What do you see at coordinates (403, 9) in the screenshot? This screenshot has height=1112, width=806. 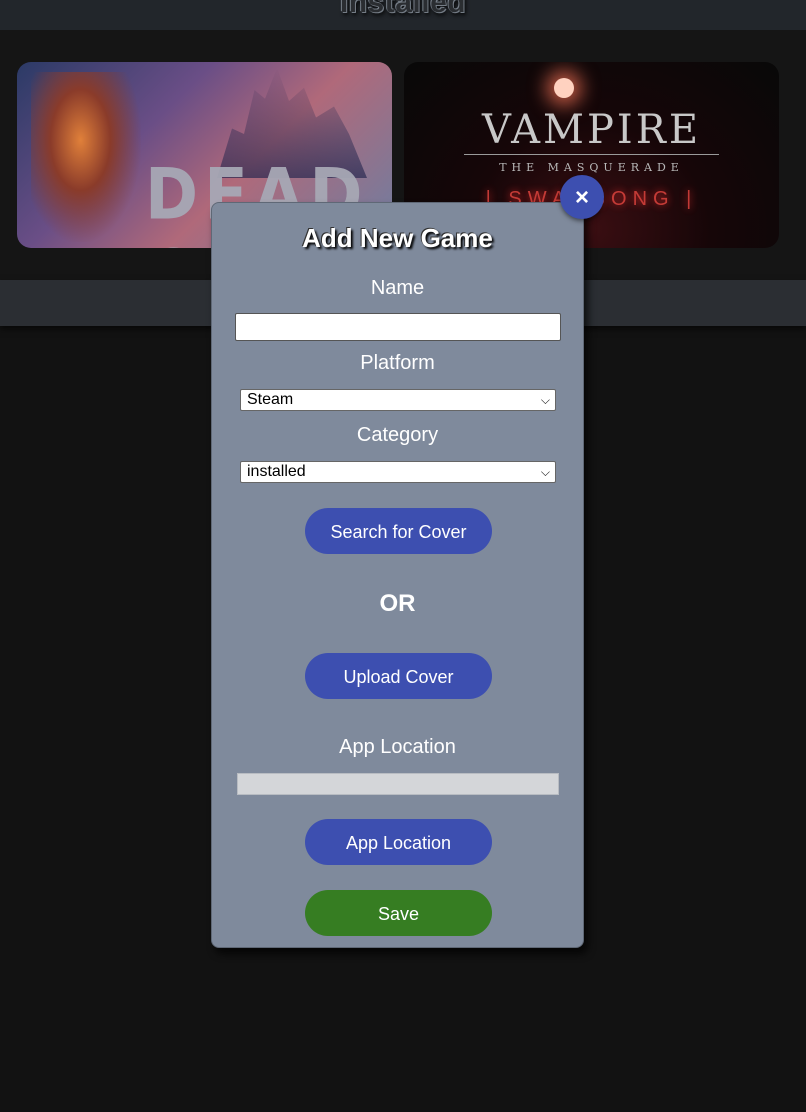 I see `section-title: Installed` at bounding box center [403, 9].